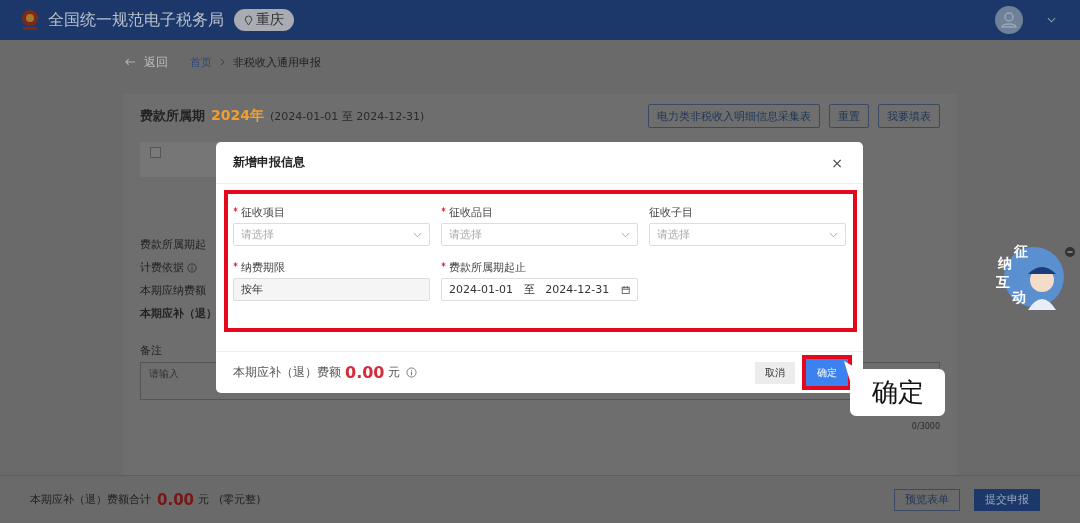  What do you see at coordinates (734, 116) in the screenshot?
I see `toolbar-button: 电力类非税收入明细信息采集表` at bounding box center [734, 116].